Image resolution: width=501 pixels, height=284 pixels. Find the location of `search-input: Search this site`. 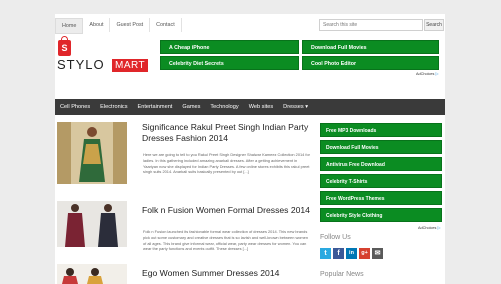

search-input: Search this site is located at coordinates (371, 25).